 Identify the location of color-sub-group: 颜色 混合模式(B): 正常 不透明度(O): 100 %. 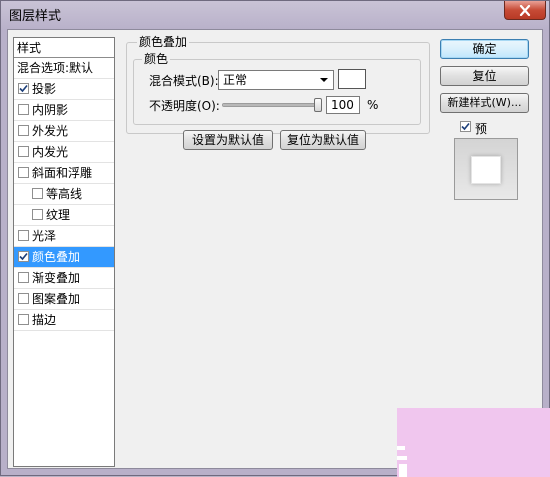
(277, 88).